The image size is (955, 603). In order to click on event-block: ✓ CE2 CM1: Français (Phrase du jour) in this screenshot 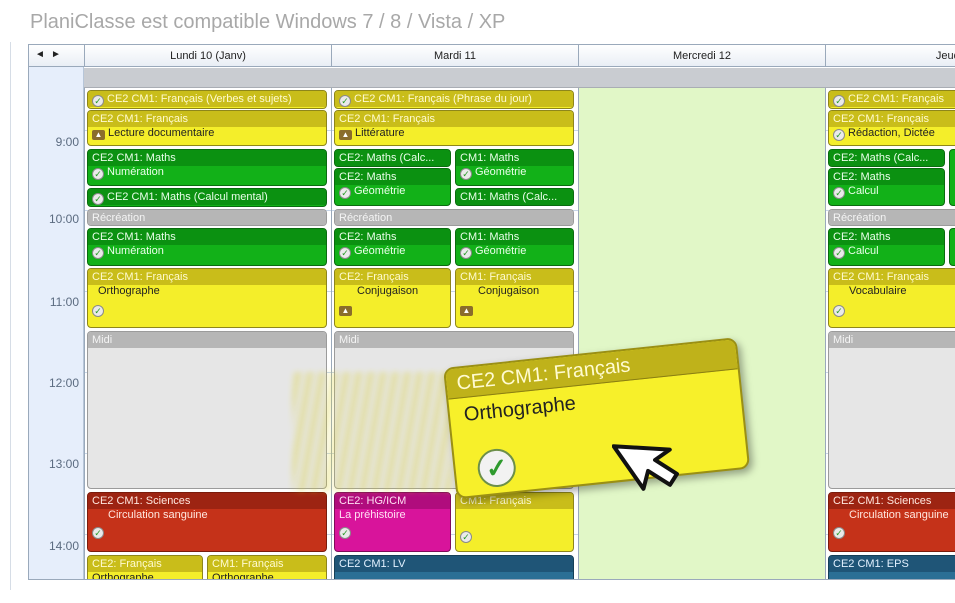, I will do `click(454, 99)`.